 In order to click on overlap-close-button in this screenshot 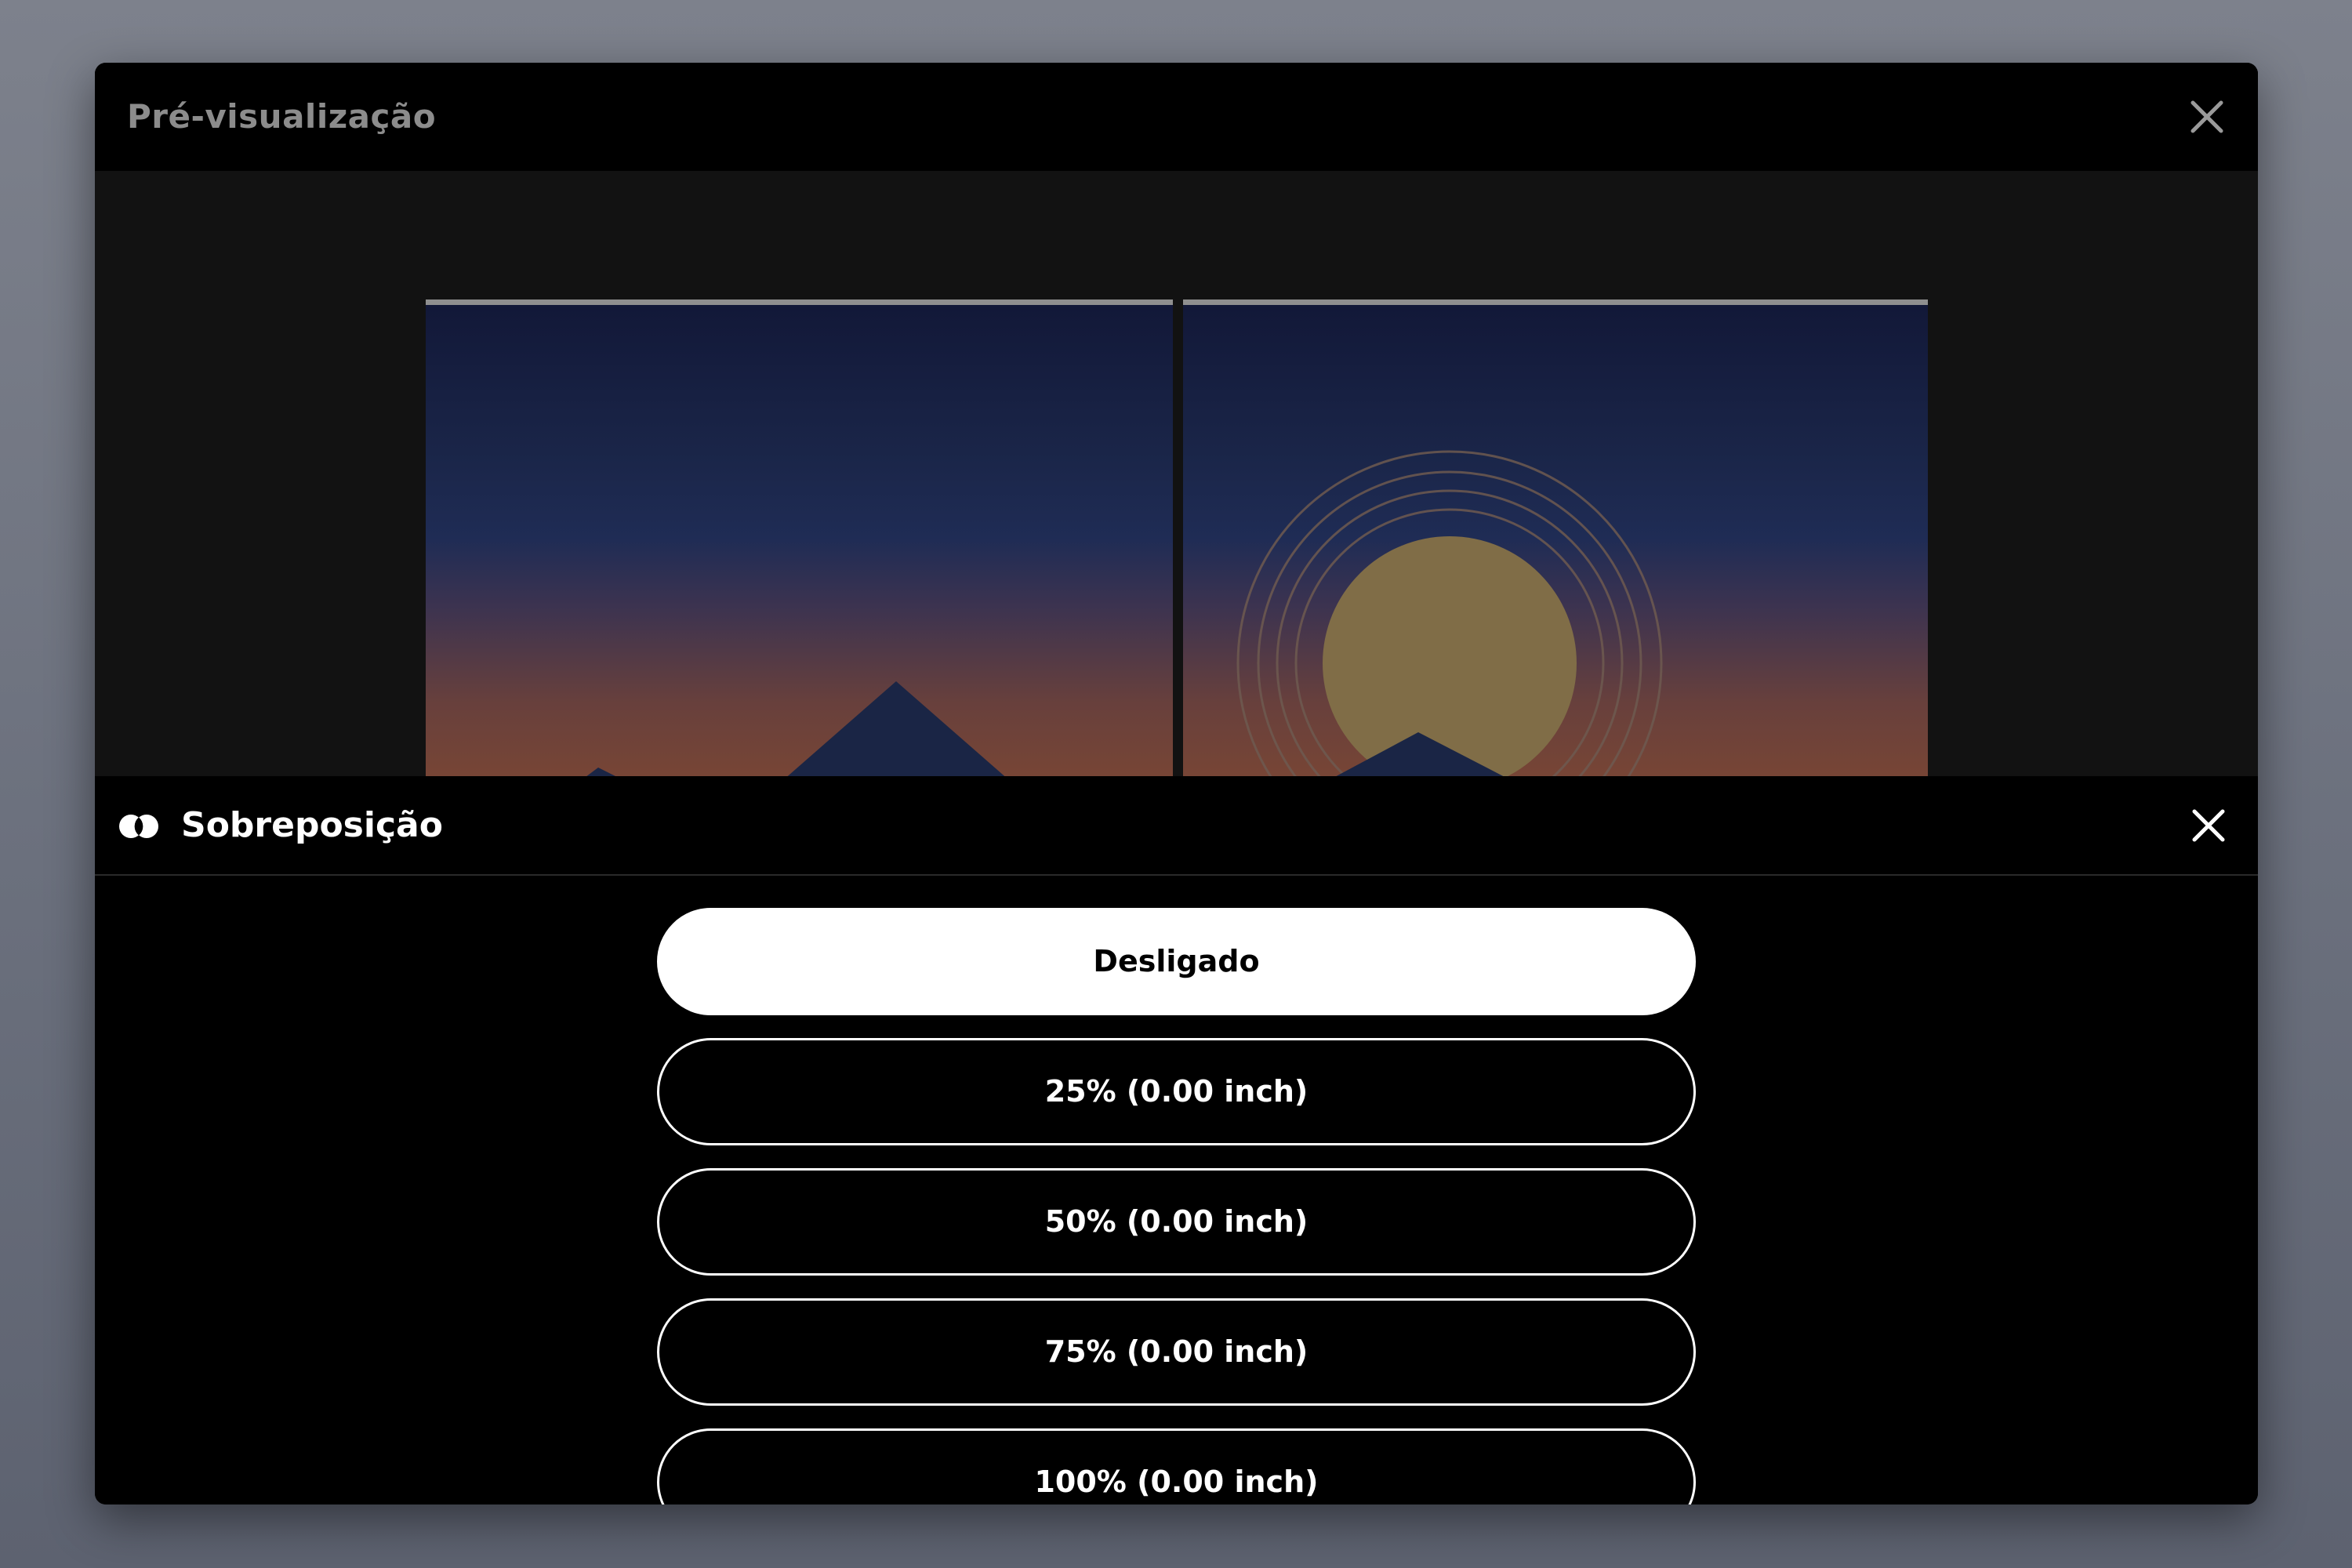, I will do `click(2208, 825)`.